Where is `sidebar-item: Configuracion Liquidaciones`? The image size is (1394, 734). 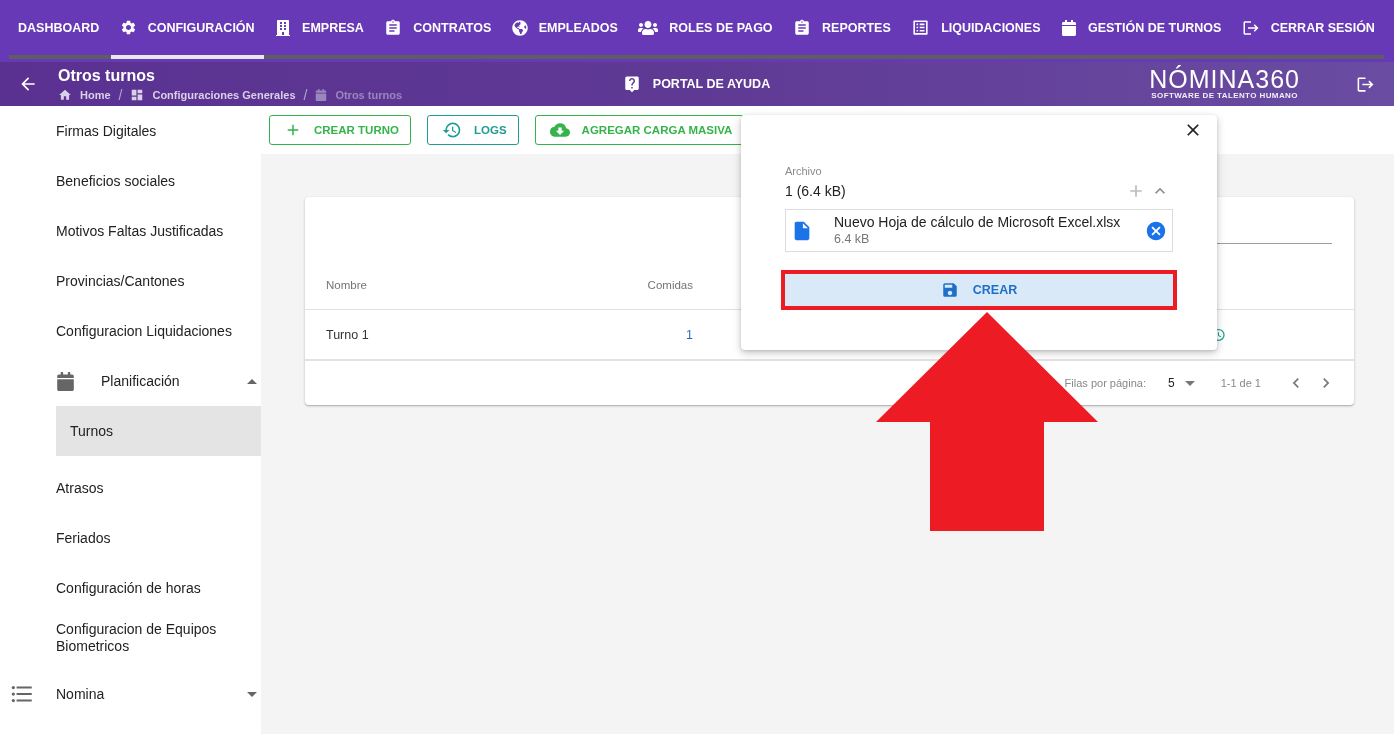
sidebar-item: Configuracion Liquidaciones is located at coordinates (130, 331).